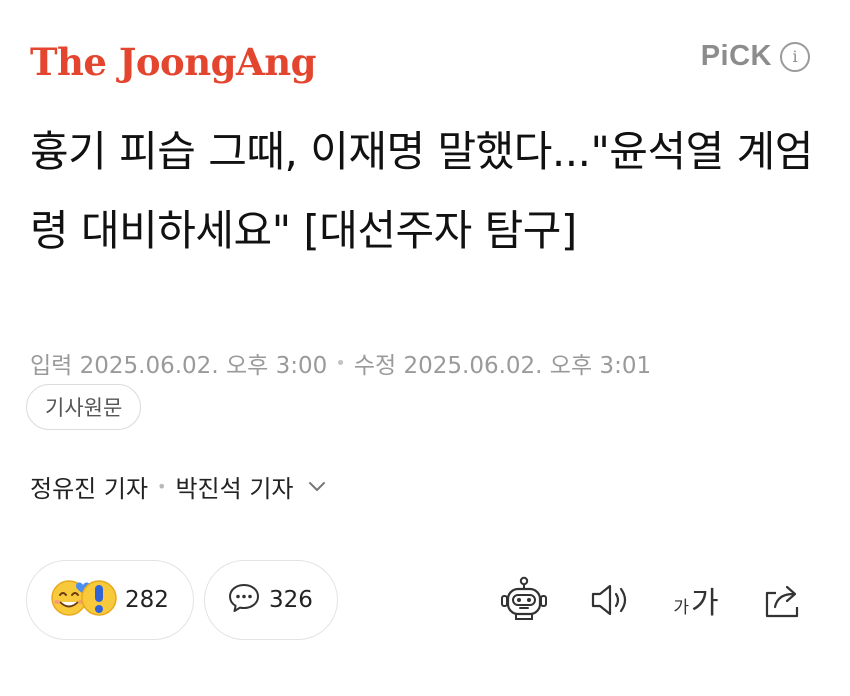 The width and height of the screenshot is (850, 696). I want to click on share-button, so click(782, 600).